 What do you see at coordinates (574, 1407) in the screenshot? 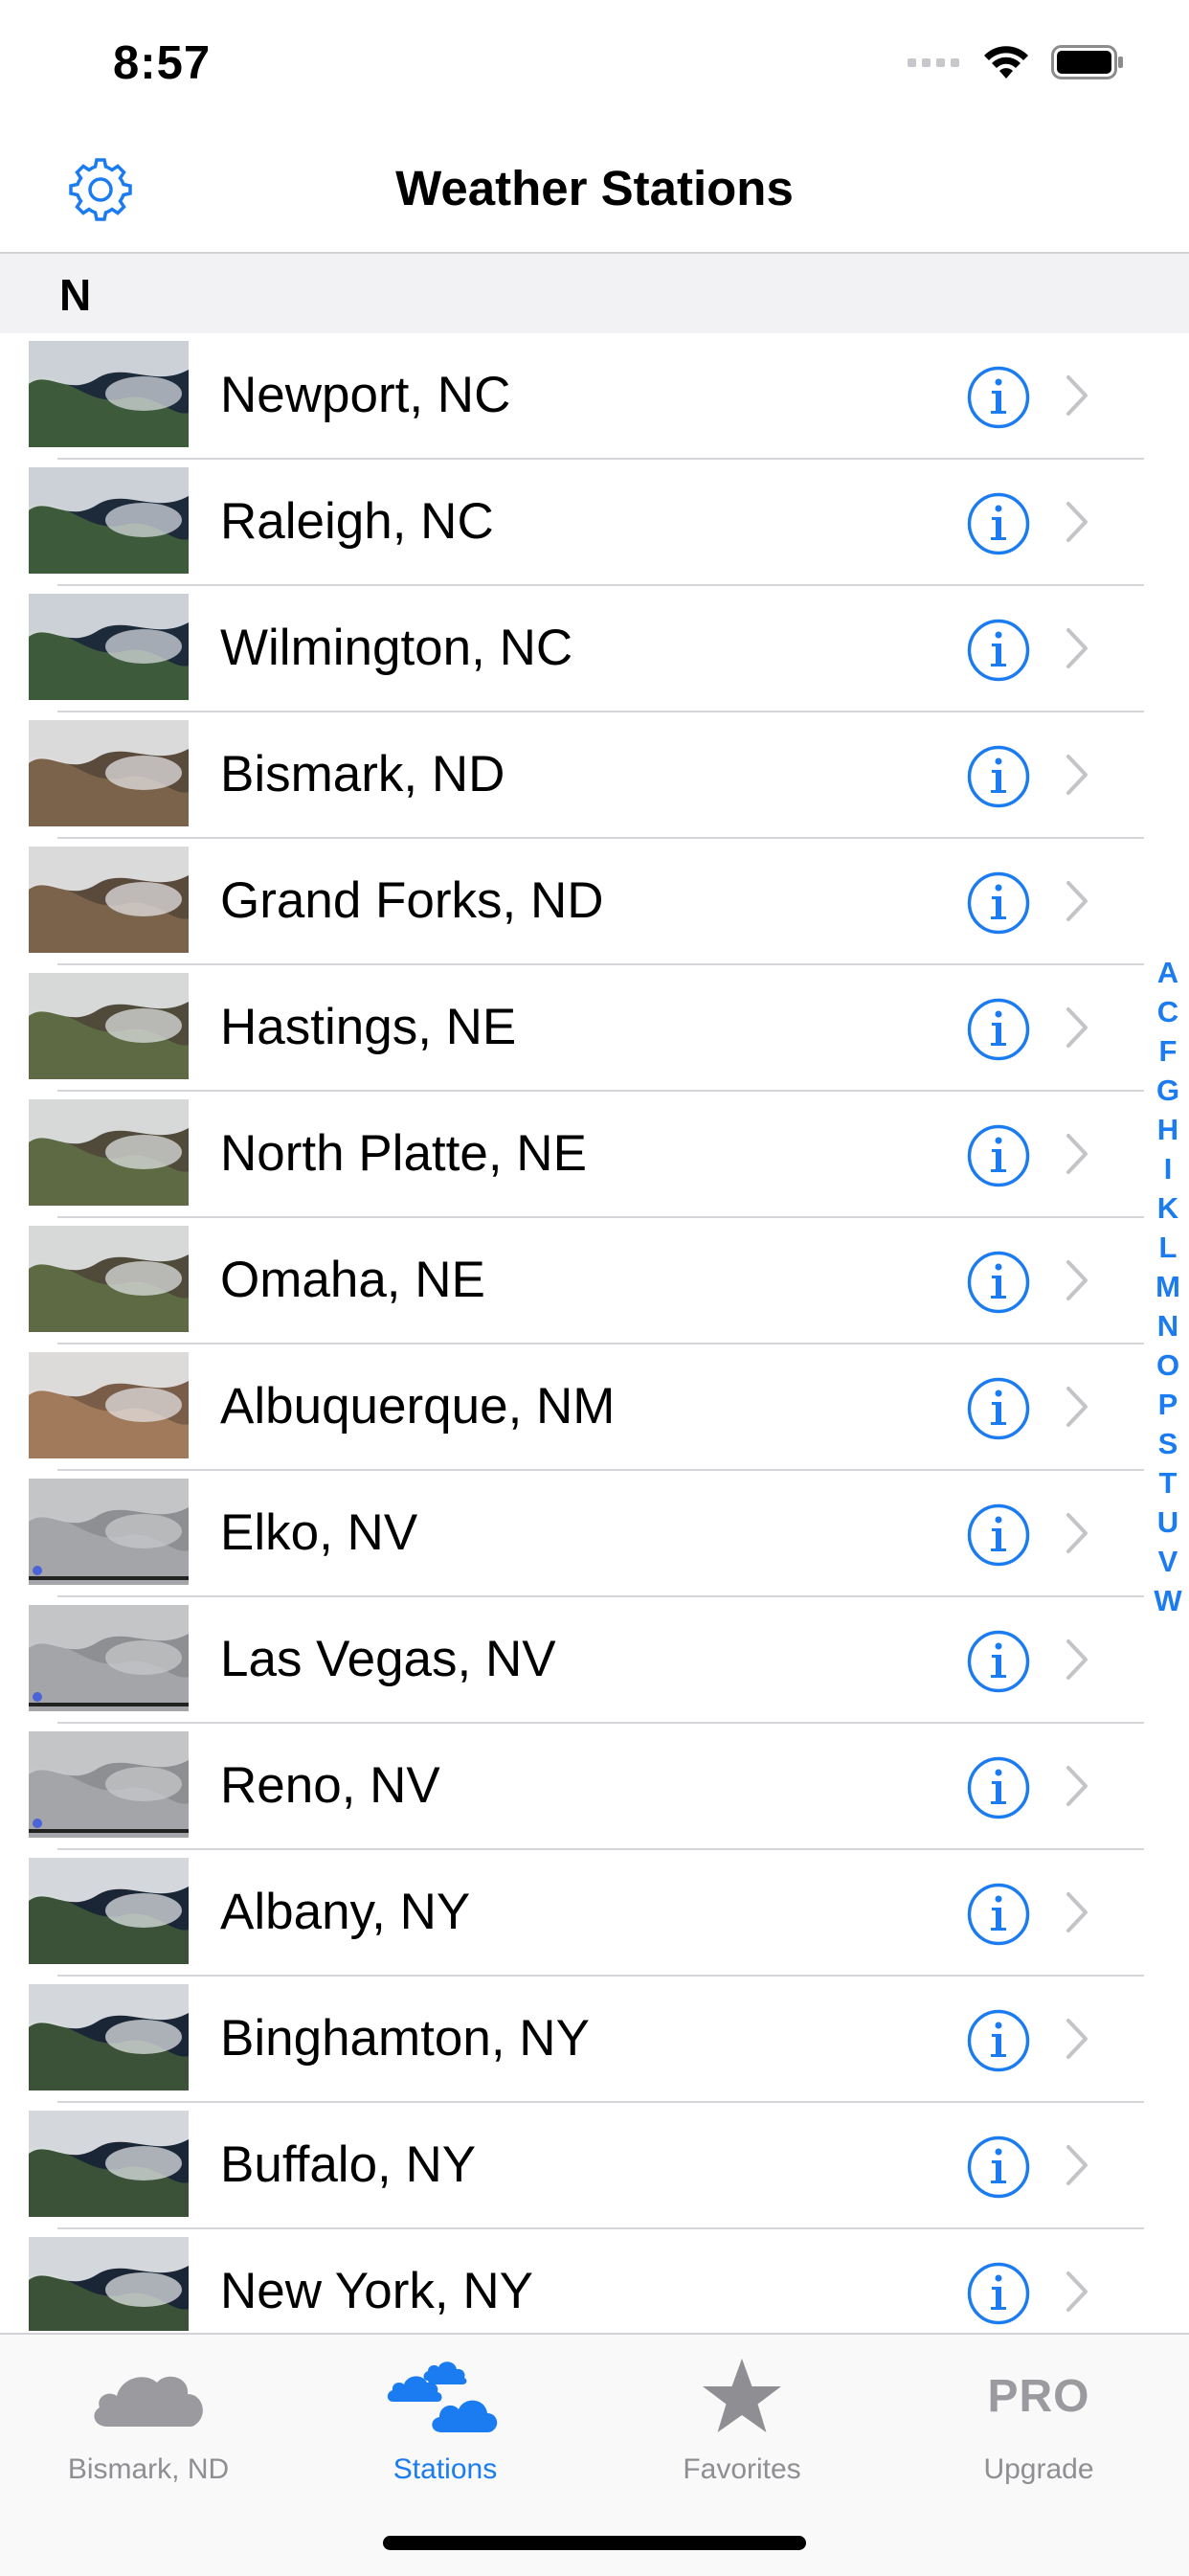
I see `station-row: Albuquerque, NM` at bounding box center [574, 1407].